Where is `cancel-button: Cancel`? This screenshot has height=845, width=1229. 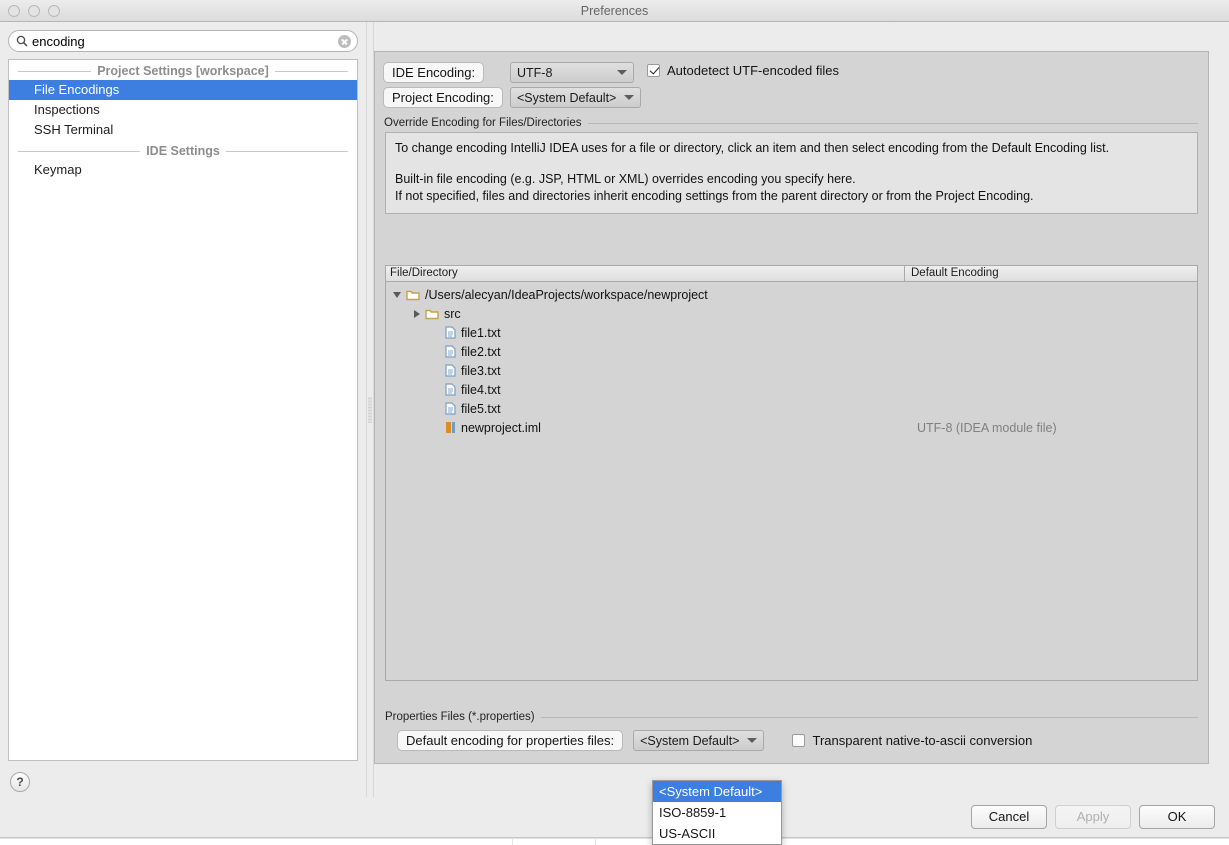
cancel-button: Cancel is located at coordinates (1009, 817).